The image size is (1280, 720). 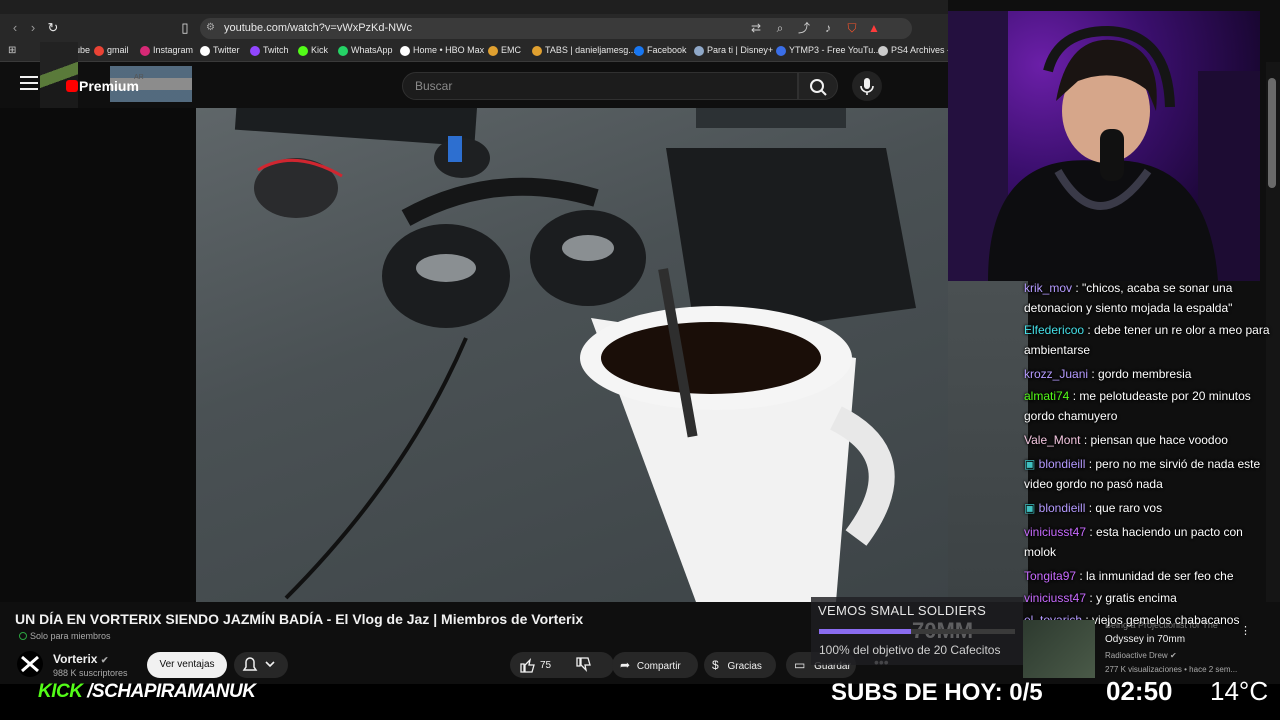 What do you see at coordinates (98, 355) in the screenshot?
I see `left-gutter` at bounding box center [98, 355].